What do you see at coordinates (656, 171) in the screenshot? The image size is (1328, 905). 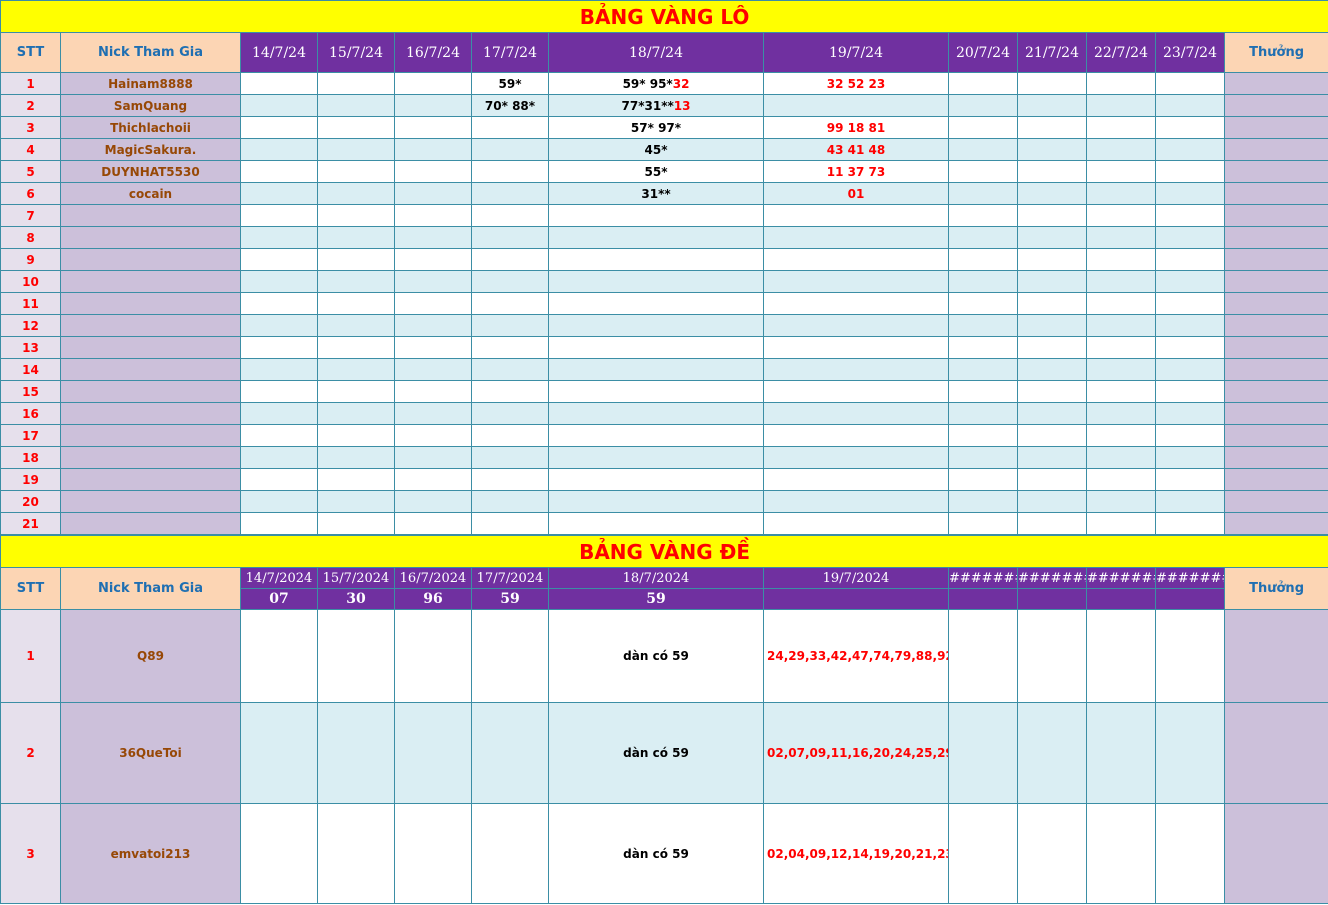 I see `lo-cell-18-7: 55*` at bounding box center [656, 171].